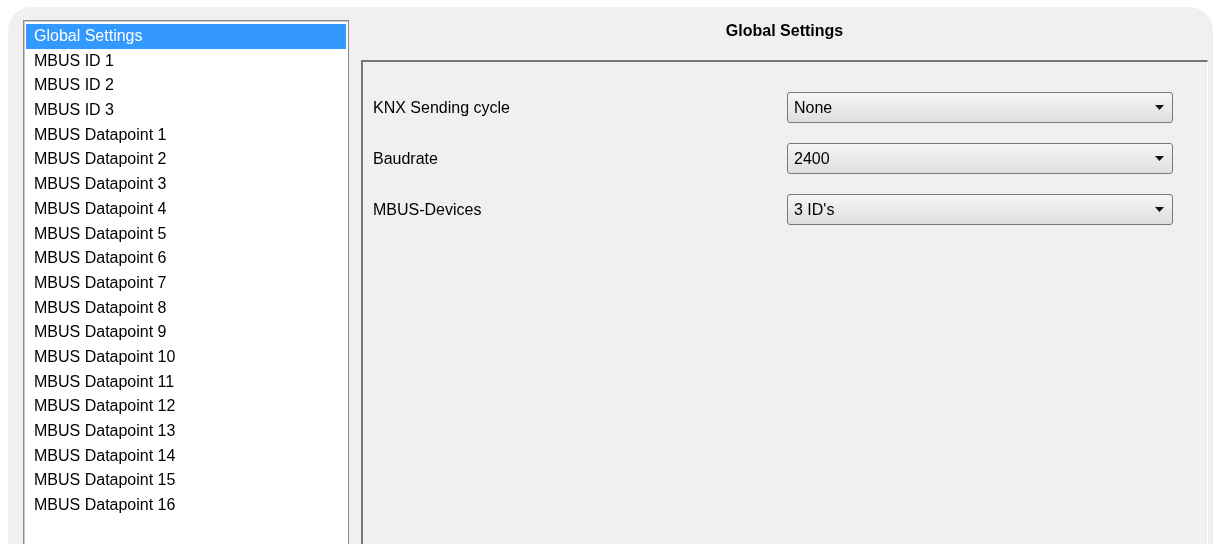 The height and width of the screenshot is (544, 1215). What do you see at coordinates (980, 158) in the screenshot?
I see `dropdown: 2400` at bounding box center [980, 158].